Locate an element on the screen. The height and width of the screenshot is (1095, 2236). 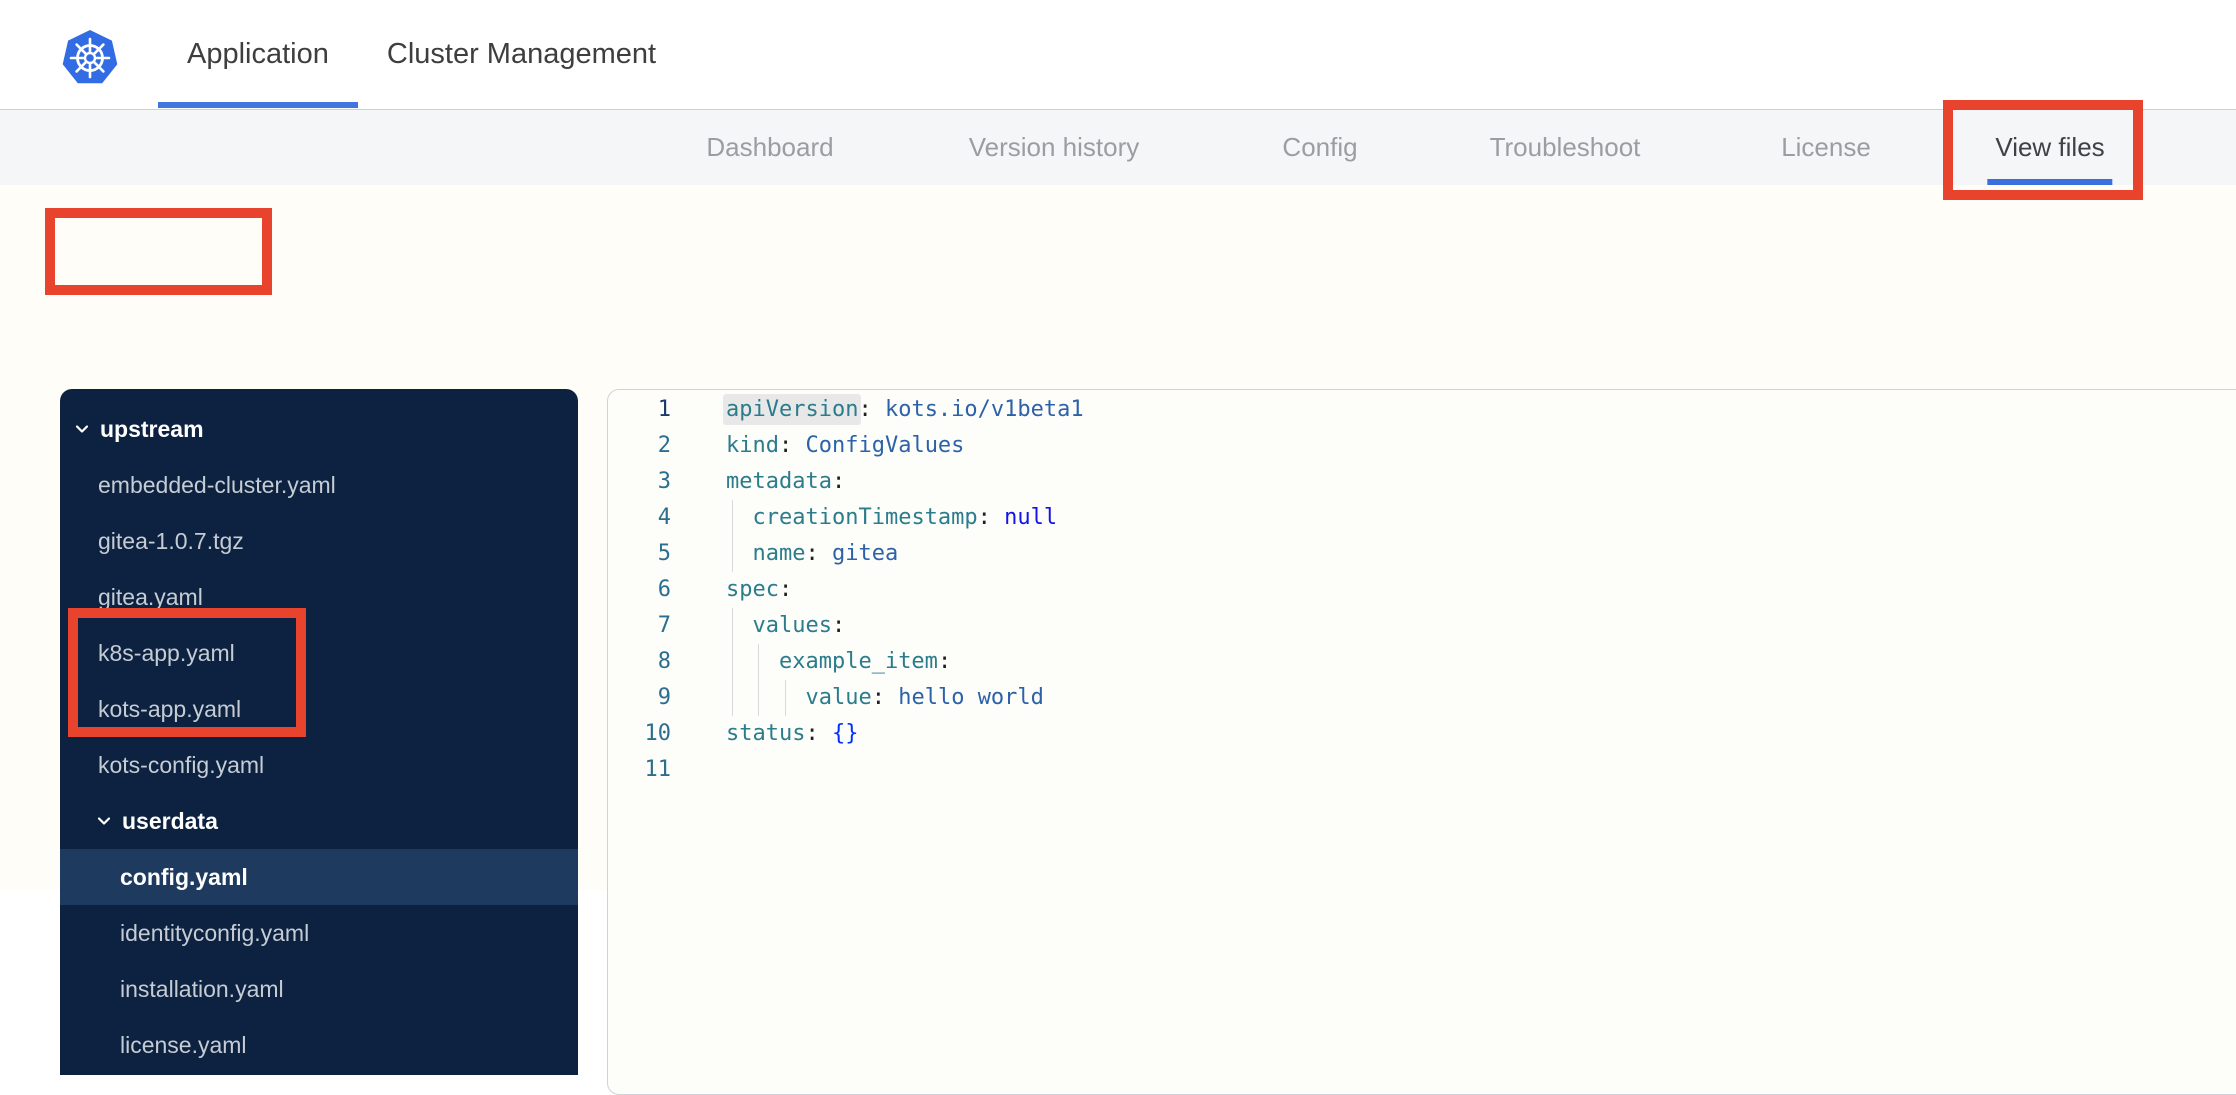
code-line-text: example_item: is located at coordinates (811, 662).